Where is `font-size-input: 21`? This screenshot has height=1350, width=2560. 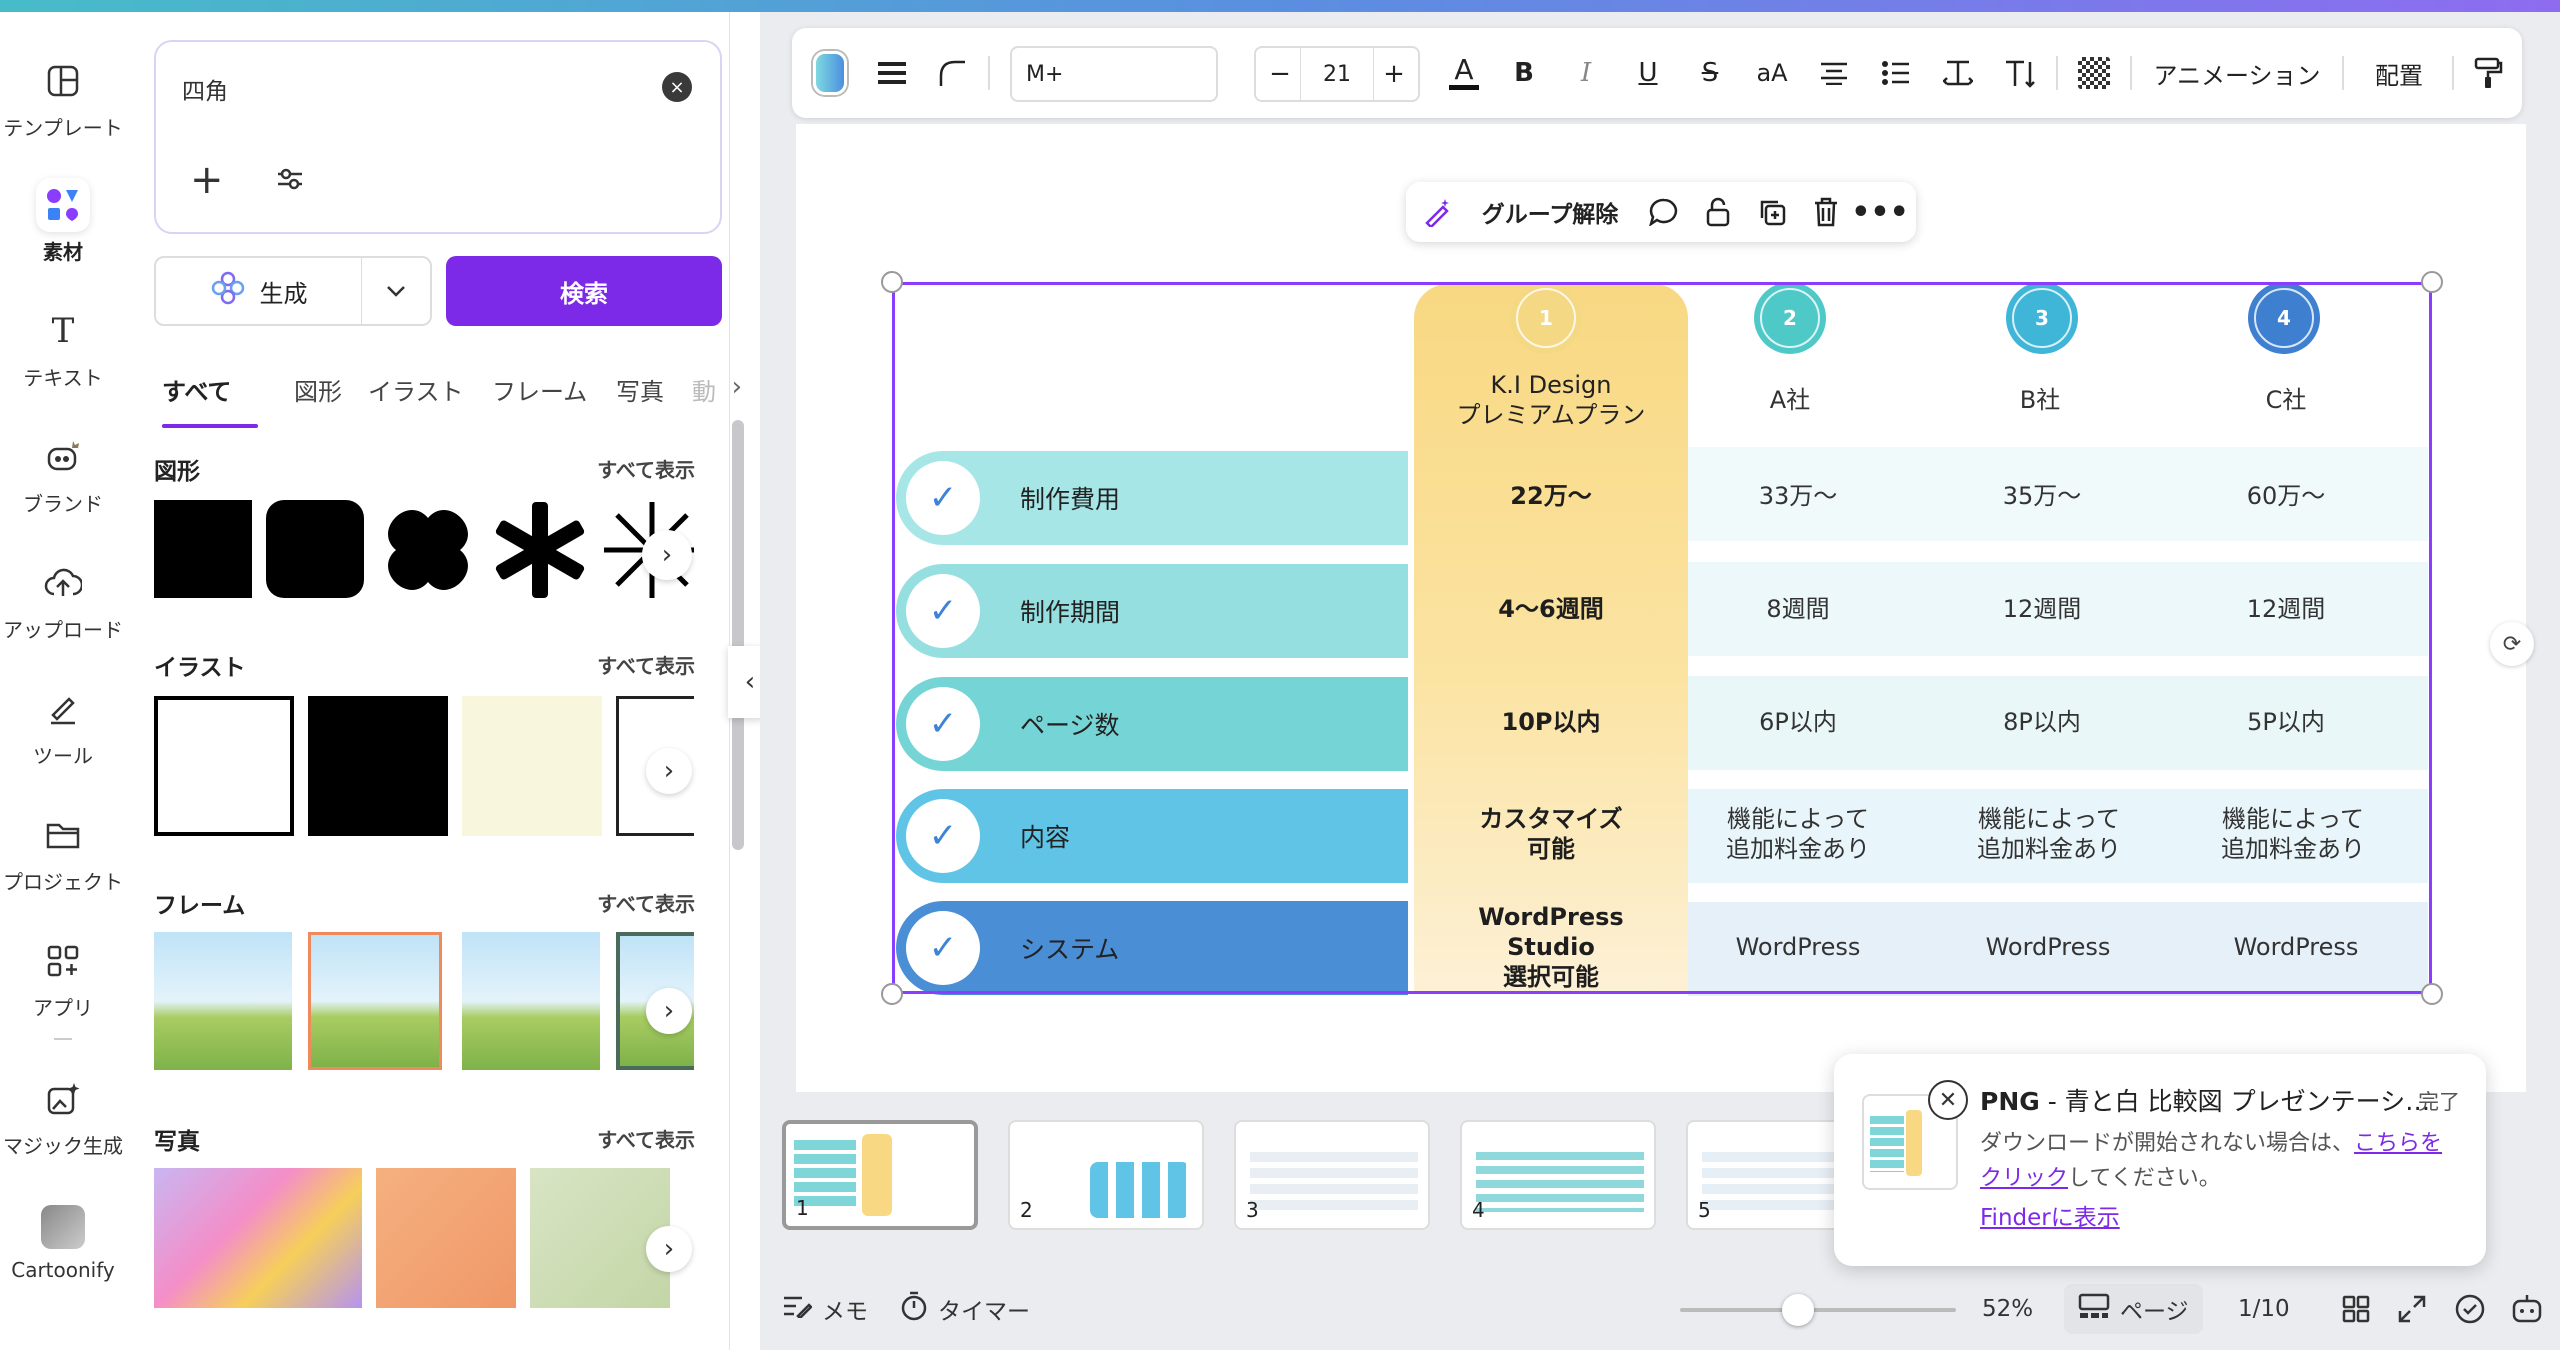 font-size-input: 21 is located at coordinates (1337, 74).